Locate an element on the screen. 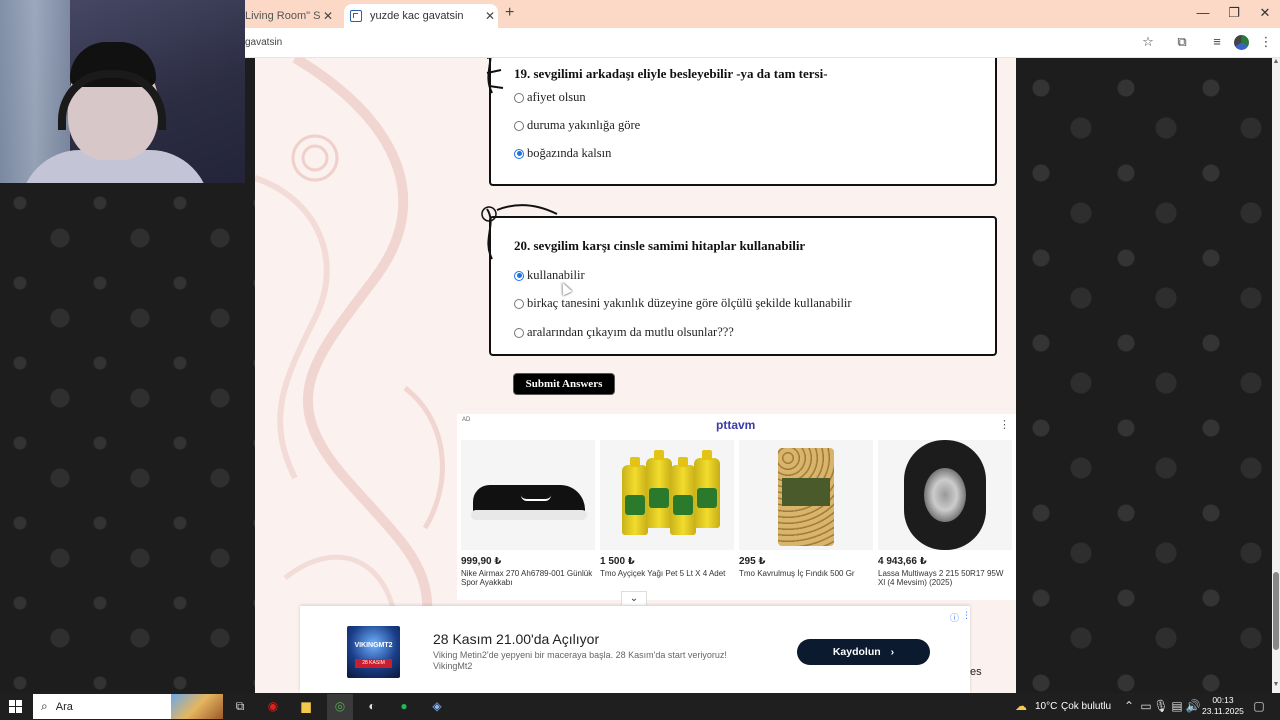 Image resolution: width=1280 pixels, height=720 pixels. product-price: 999,90 ₺ is located at coordinates (481, 561).